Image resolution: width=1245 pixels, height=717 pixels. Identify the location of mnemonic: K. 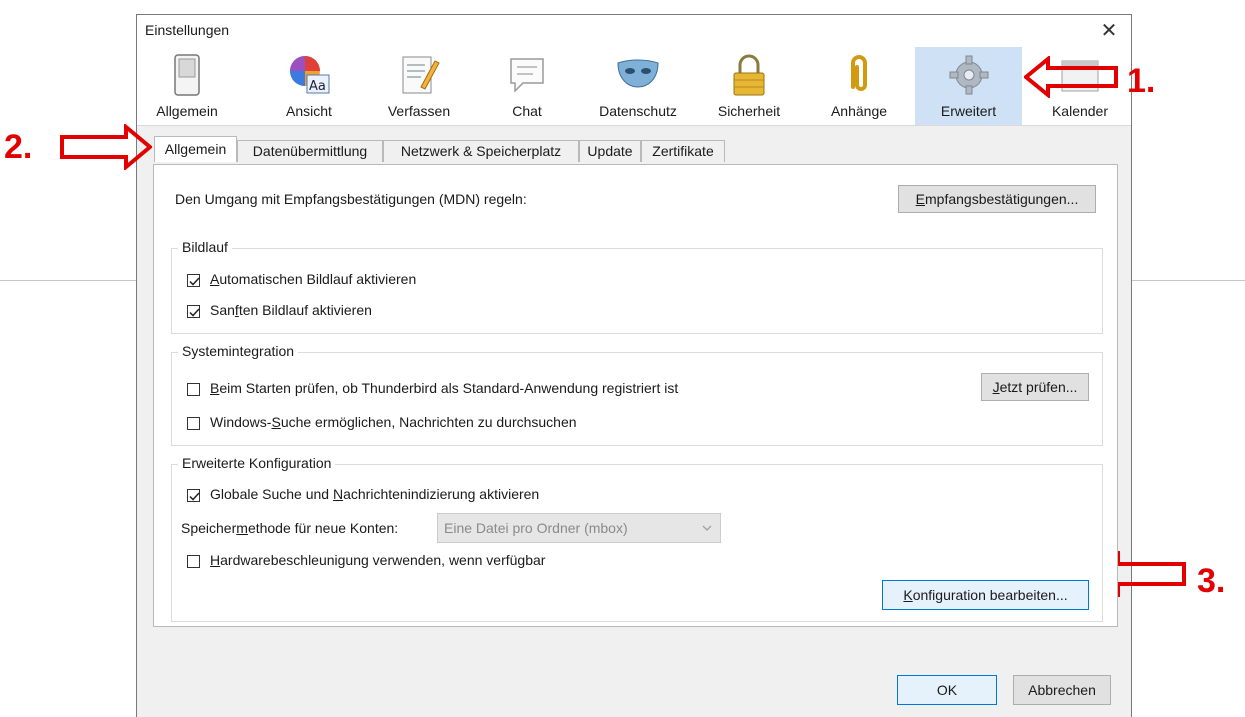
(908, 595).